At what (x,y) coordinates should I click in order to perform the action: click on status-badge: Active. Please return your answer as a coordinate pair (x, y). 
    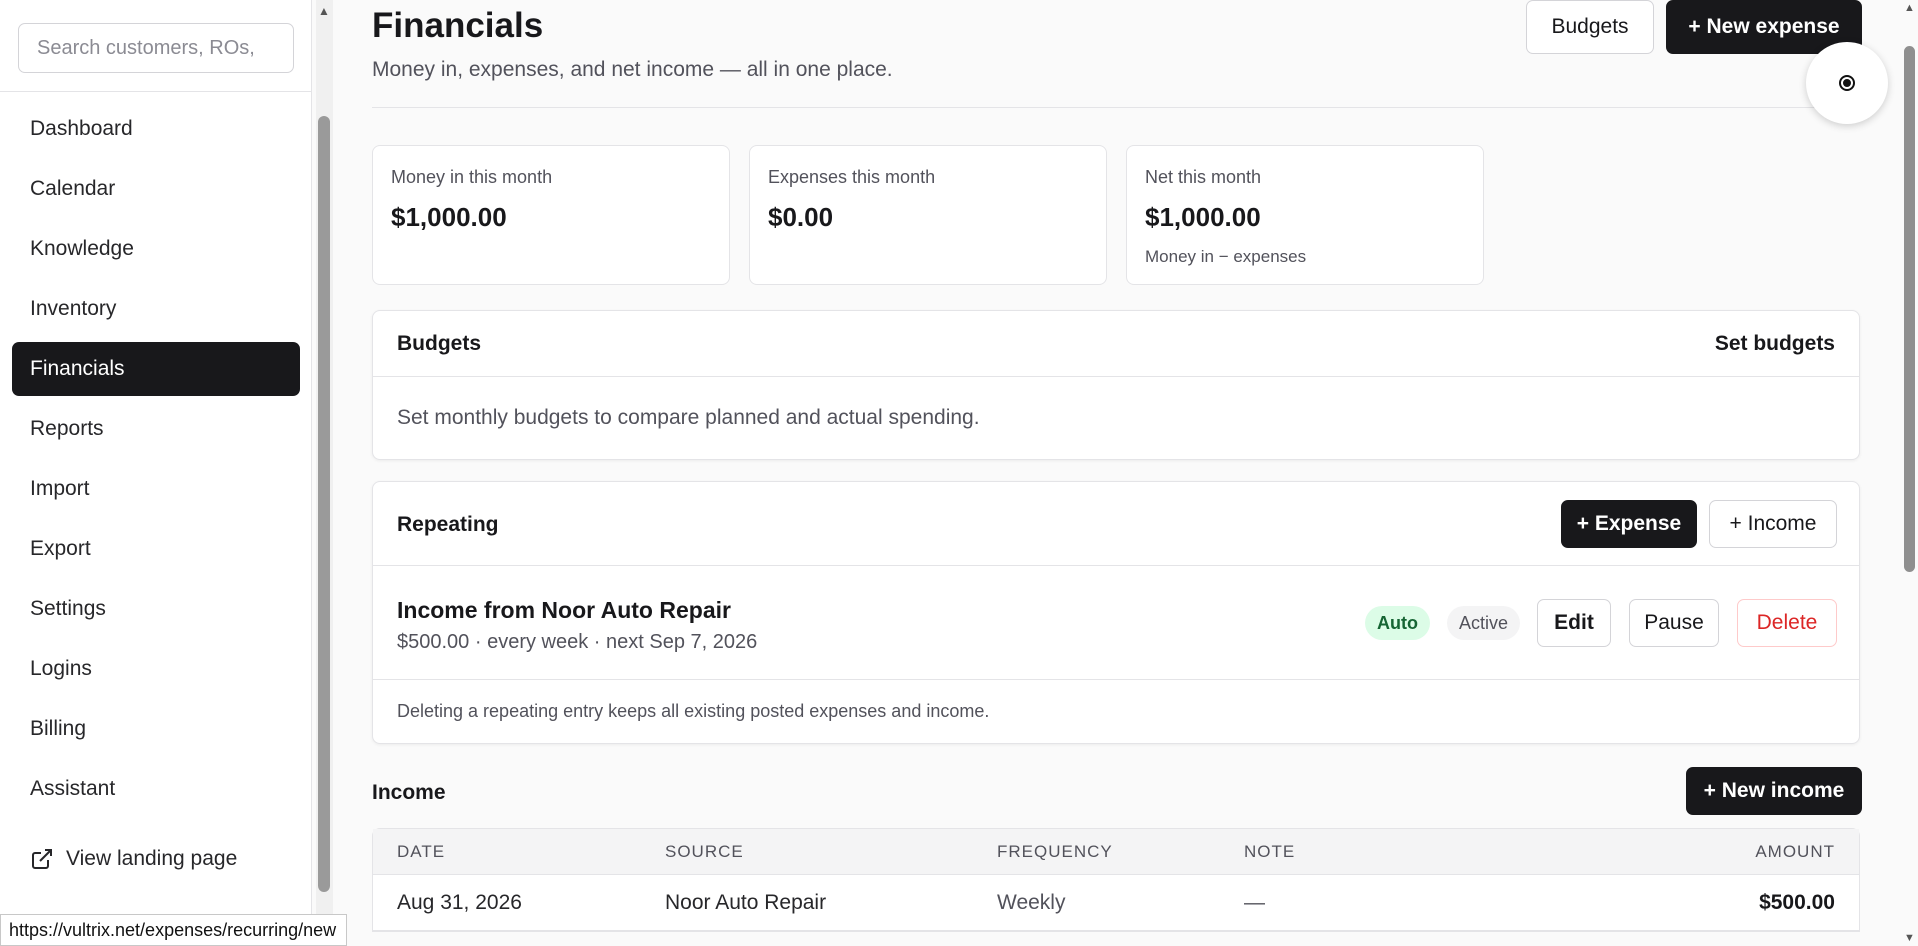
    Looking at the image, I should click on (1484, 623).